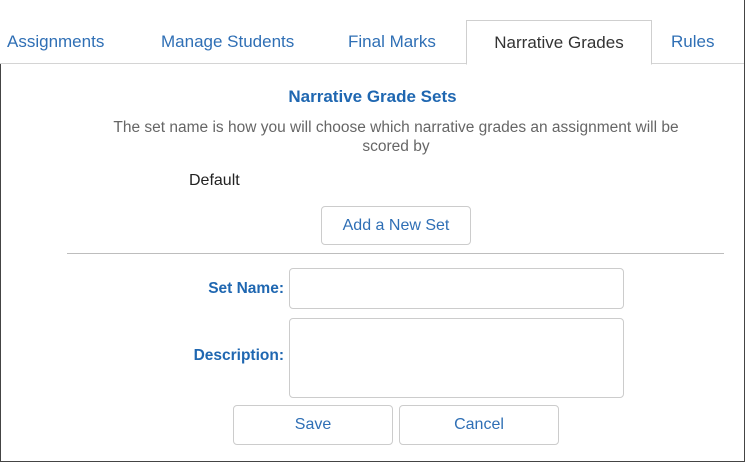 Image resolution: width=745 pixels, height=462 pixels. What do you see at coordinates (246, 288) in the screenshot?
I see `set-name-label: Set Name:` at bounding box center [246, 288].